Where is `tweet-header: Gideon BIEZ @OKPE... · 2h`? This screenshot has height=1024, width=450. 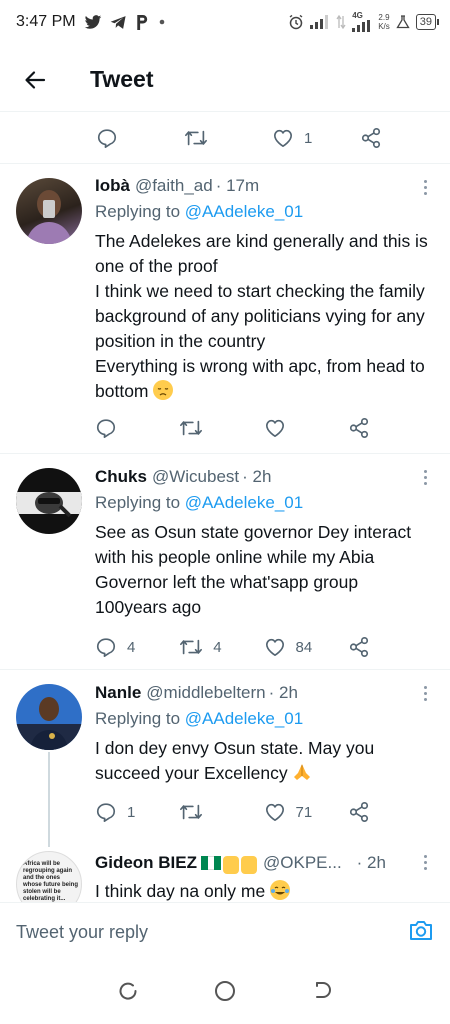 tweet-header: Gideon BIEZ @OKPE... · 2h is located at coordinates (263, 865).